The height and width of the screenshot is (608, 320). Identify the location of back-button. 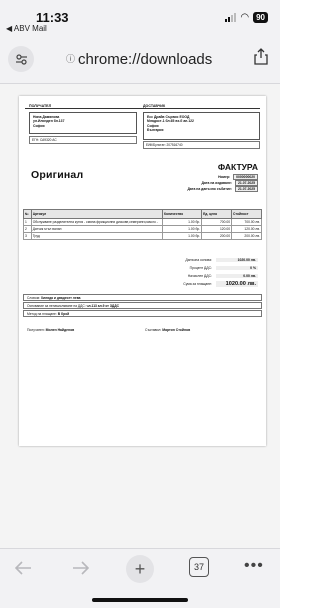
(23, 569).